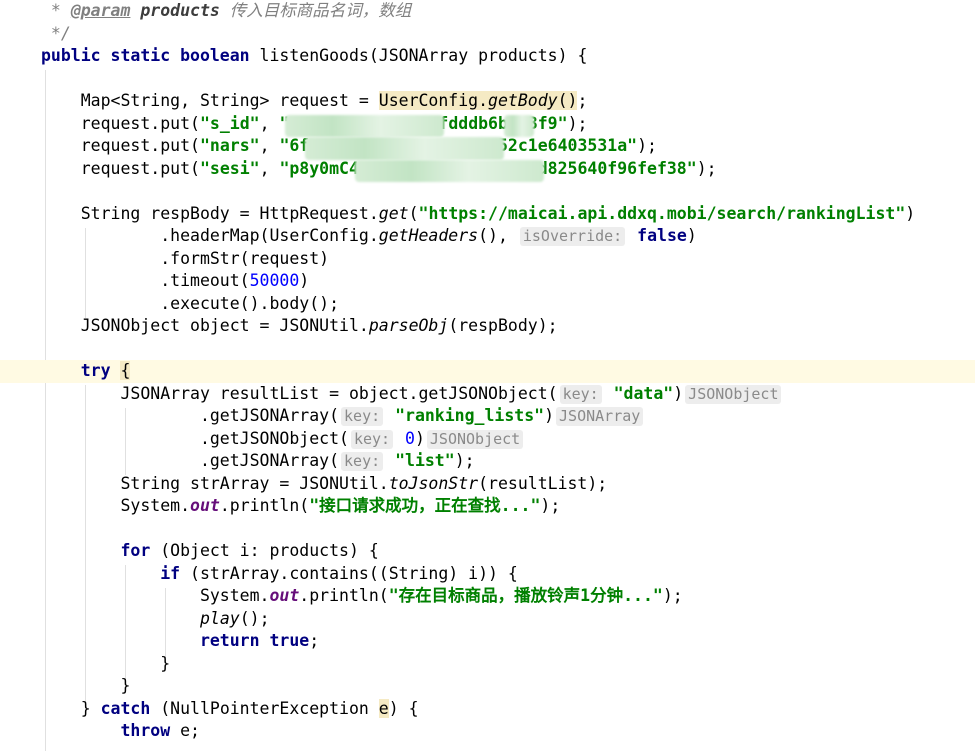  What do you see at coordinates (363, 124) in the screenshot?
I see `redacted-value: xxxxxxxxxxxxxxx` at bounding box center [363, 124].